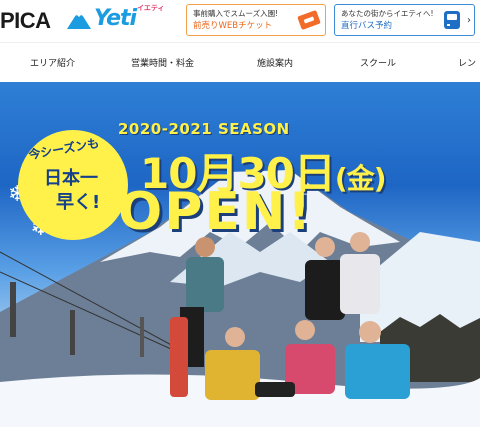 This screenshot has height=427, width=480. What do you see at coordinates (360, 178) in the screenshot?
I see `opening-date-weekday: (金)` at bounding box center [360, 178].